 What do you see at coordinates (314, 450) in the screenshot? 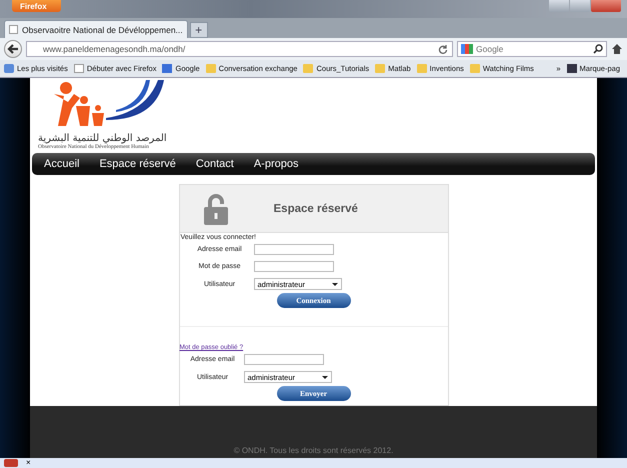
I see `copyright-text: © ONDH. Tous les droits sont réservés 2012.` at bounding box center [314, 450].